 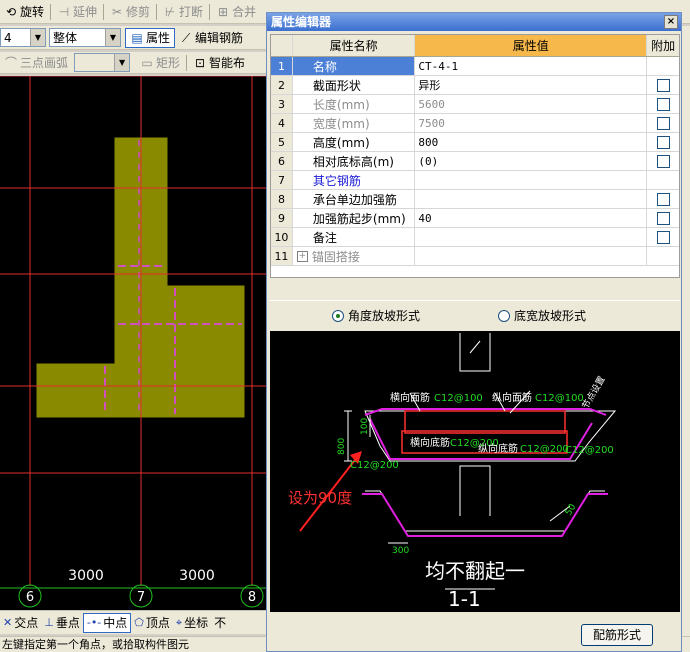 I want to click on midpoint-icon: -•-, so click(x=94, y=622).